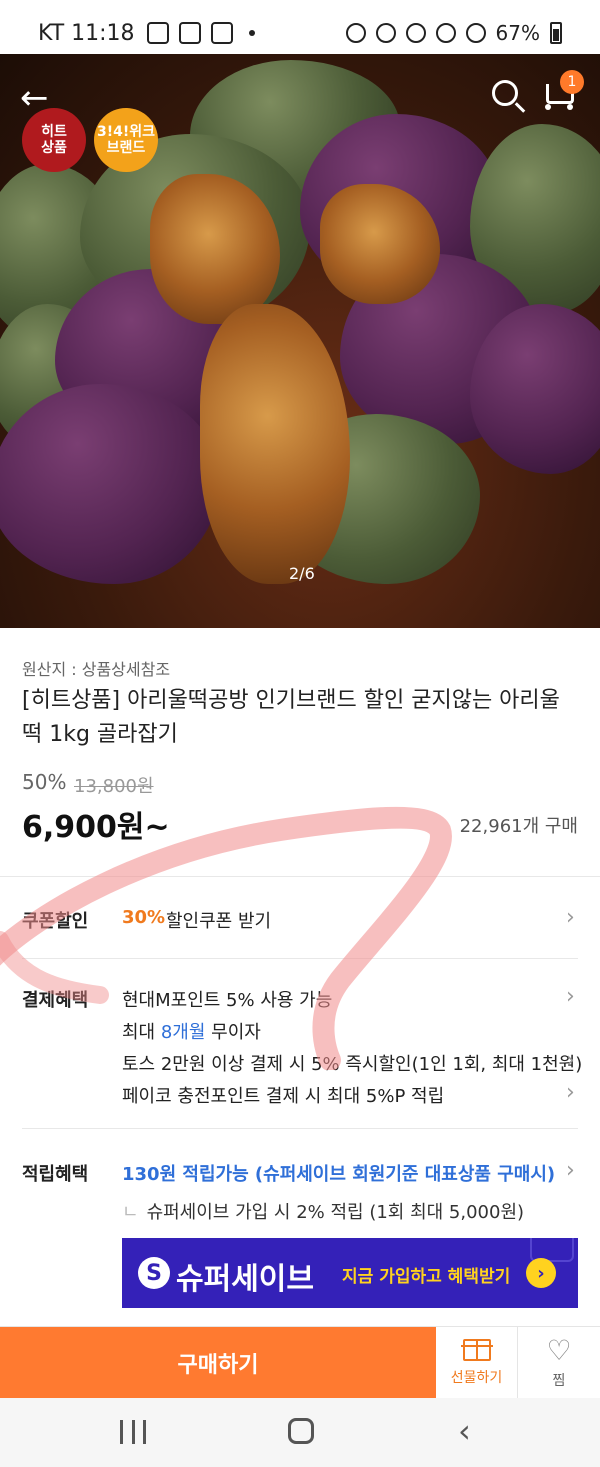 This screenshot has width=600, height=1467. I want to click on origin-text: 원산지 : 상품상세참조, so click(96, 669).